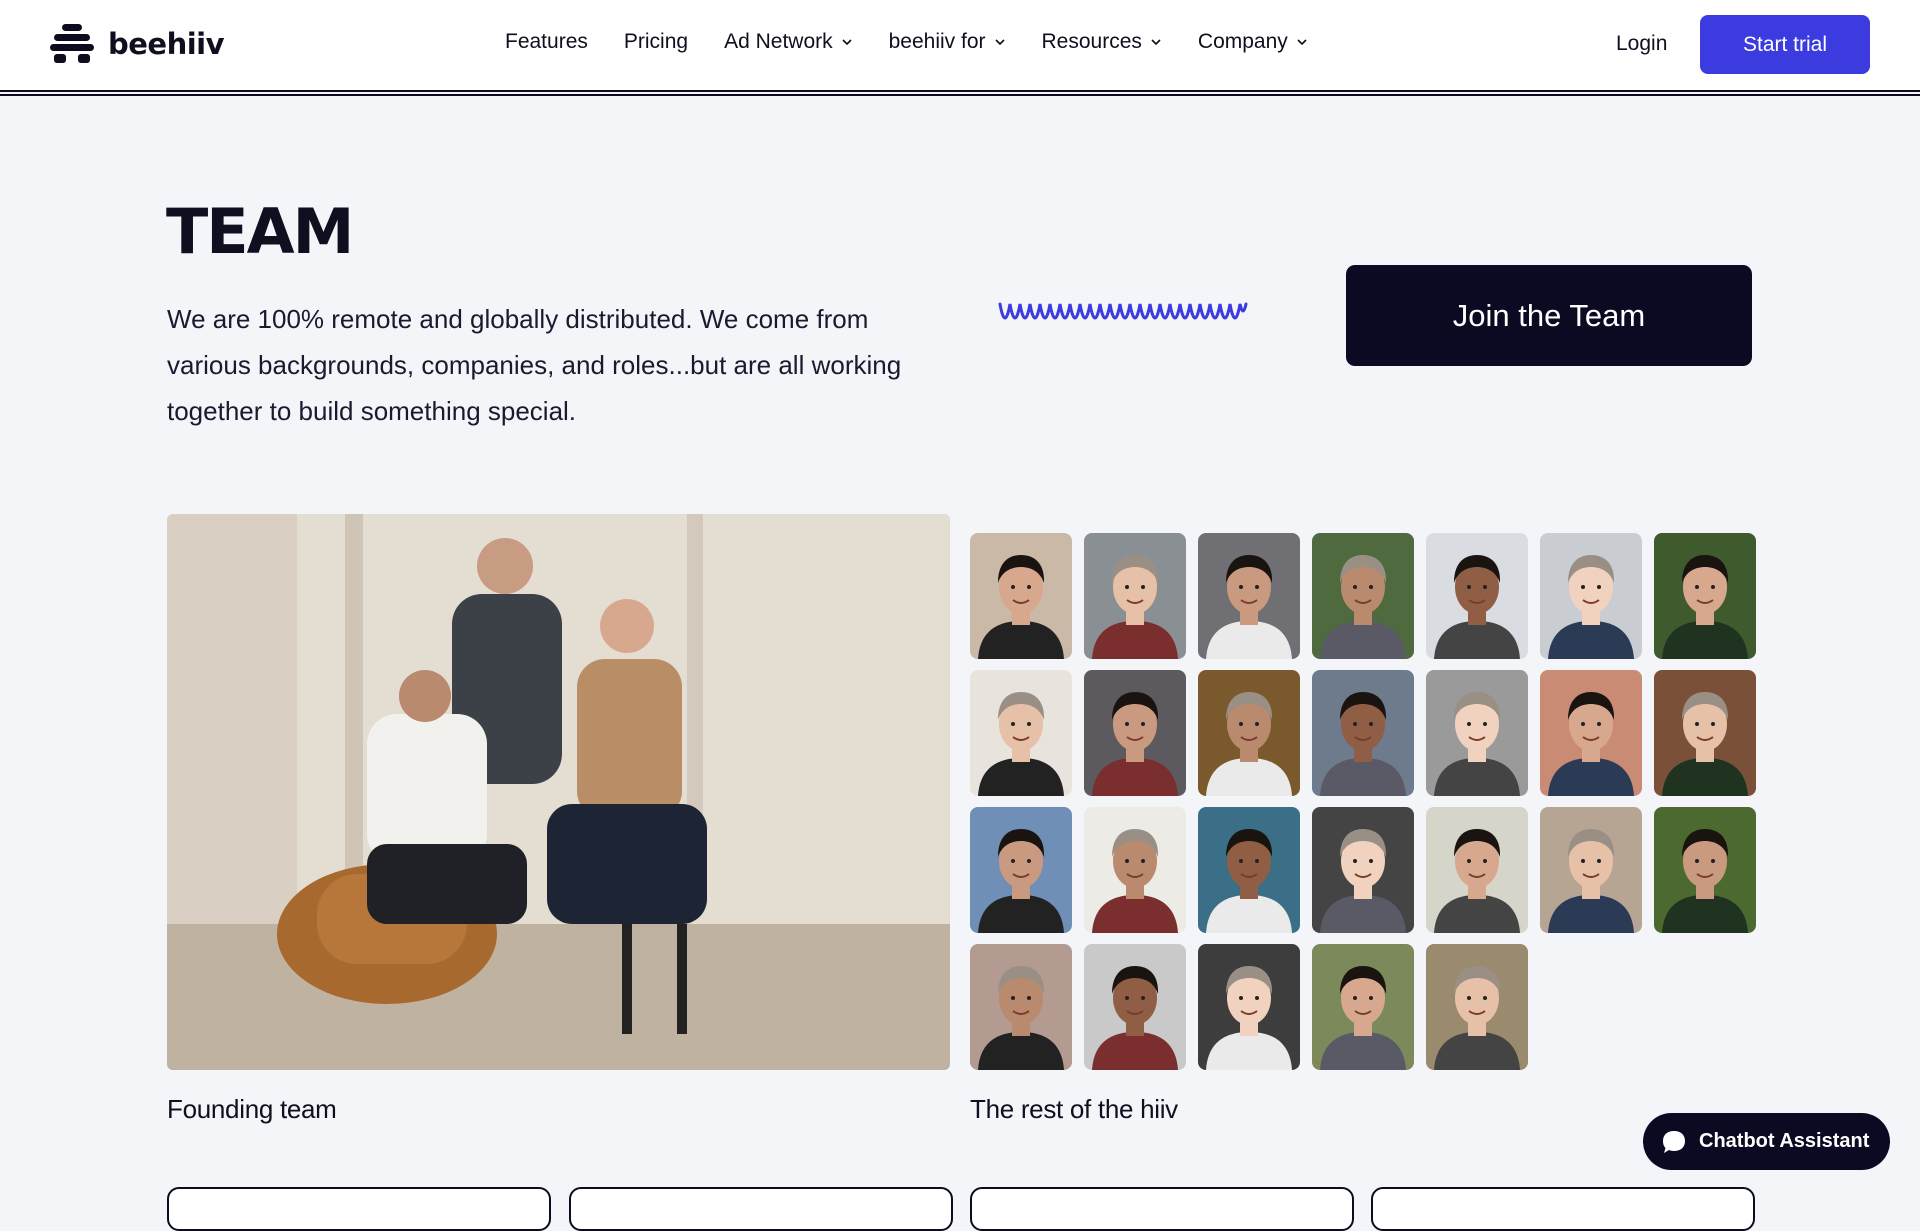  Describe the element at coordinates (1123, 311) in the screenshot. I see `squiggle-decoration` at that location.